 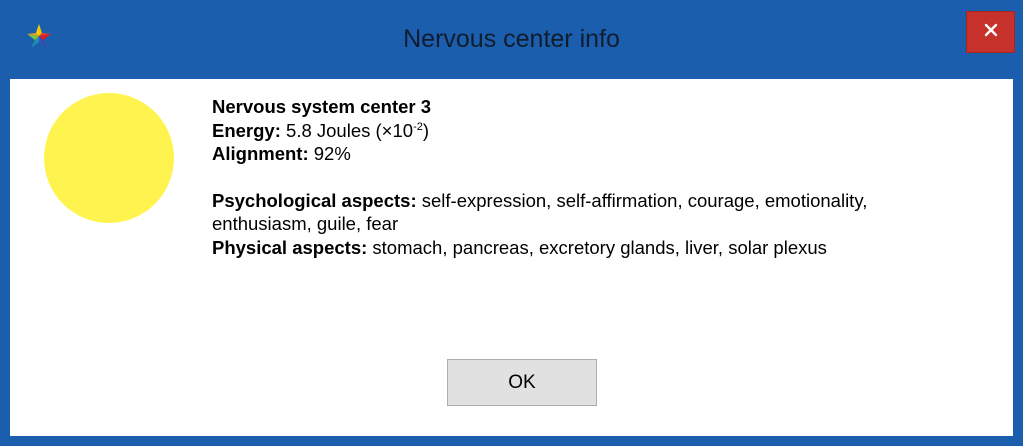 I want to click on center-color-indicator, so click(x=109, y=158).